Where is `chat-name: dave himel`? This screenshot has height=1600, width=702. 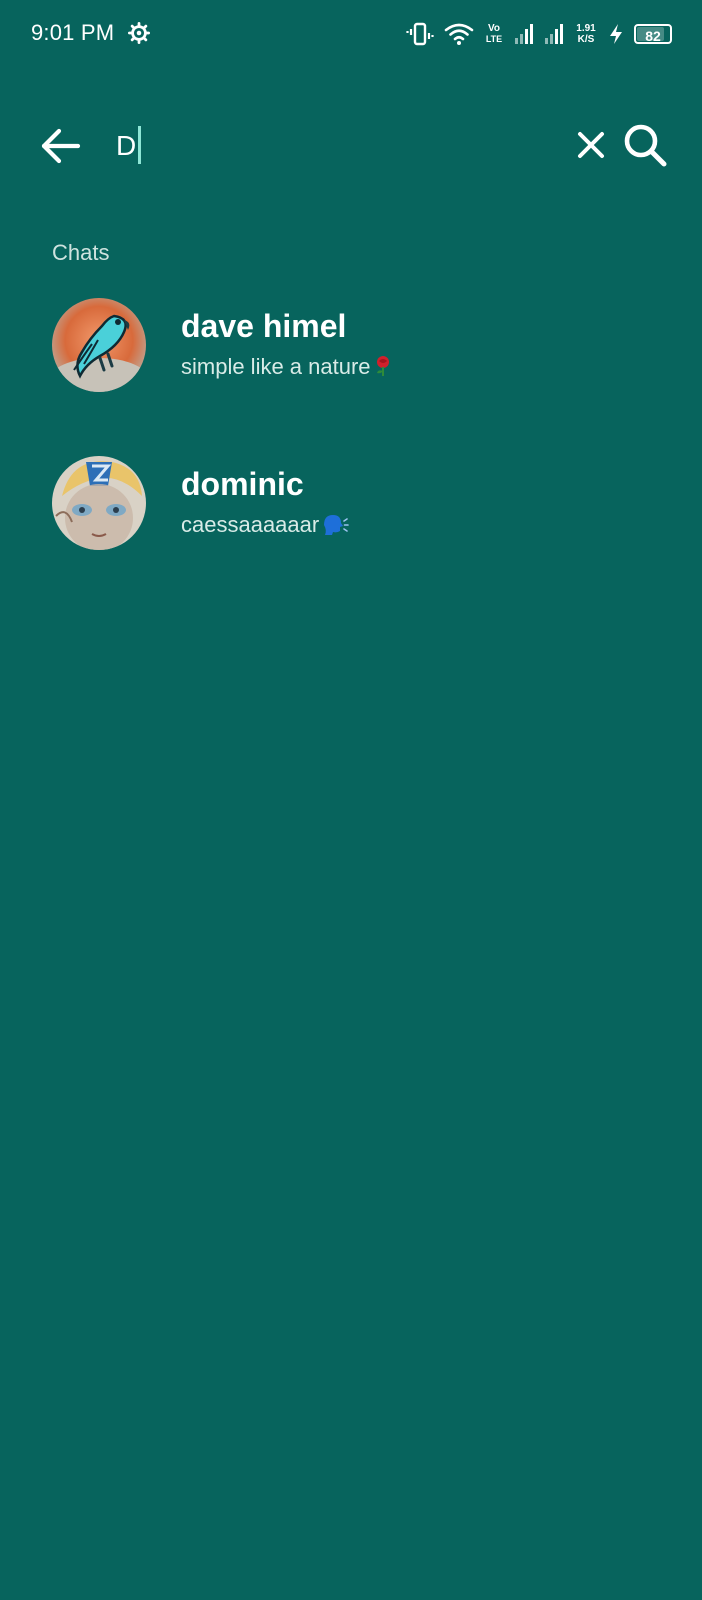 chat-name: dave himel is located at coordinates (264, 326).